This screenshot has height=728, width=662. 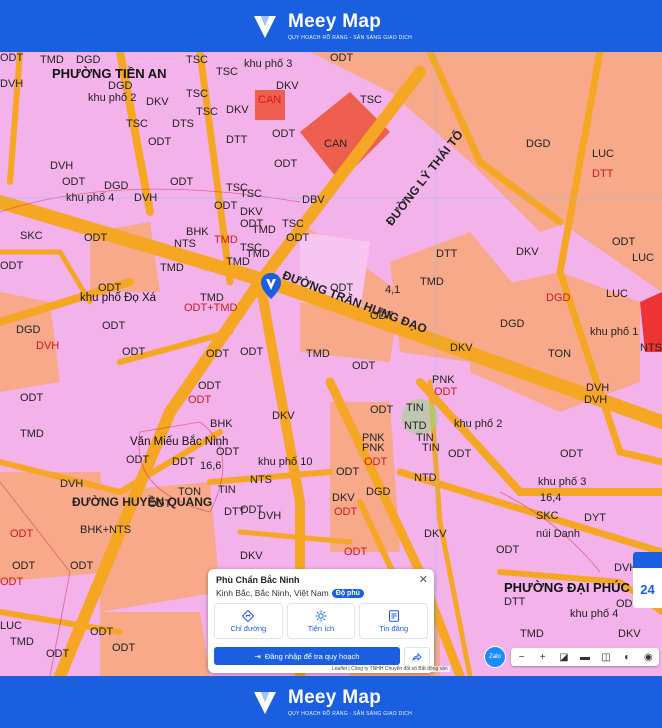 What do you see at coordinates (627, 657) in the screenshot?
I see `opacity-icon: ◐` at bounding box center [627, 657].